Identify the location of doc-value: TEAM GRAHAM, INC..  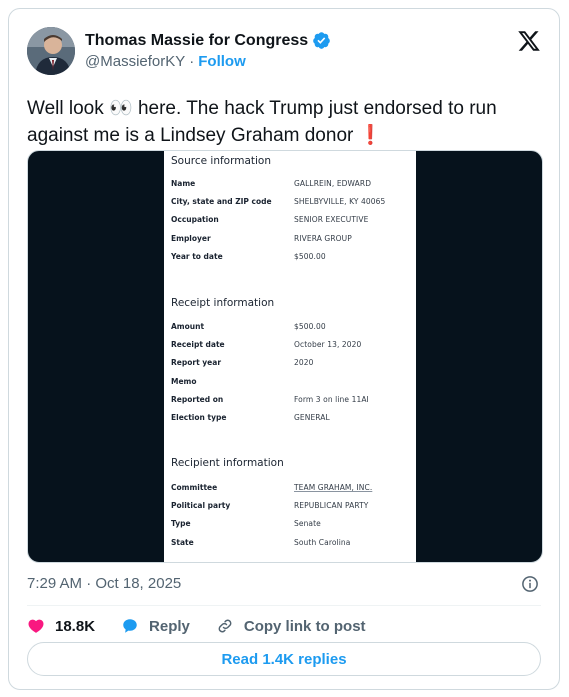
(333, 487).